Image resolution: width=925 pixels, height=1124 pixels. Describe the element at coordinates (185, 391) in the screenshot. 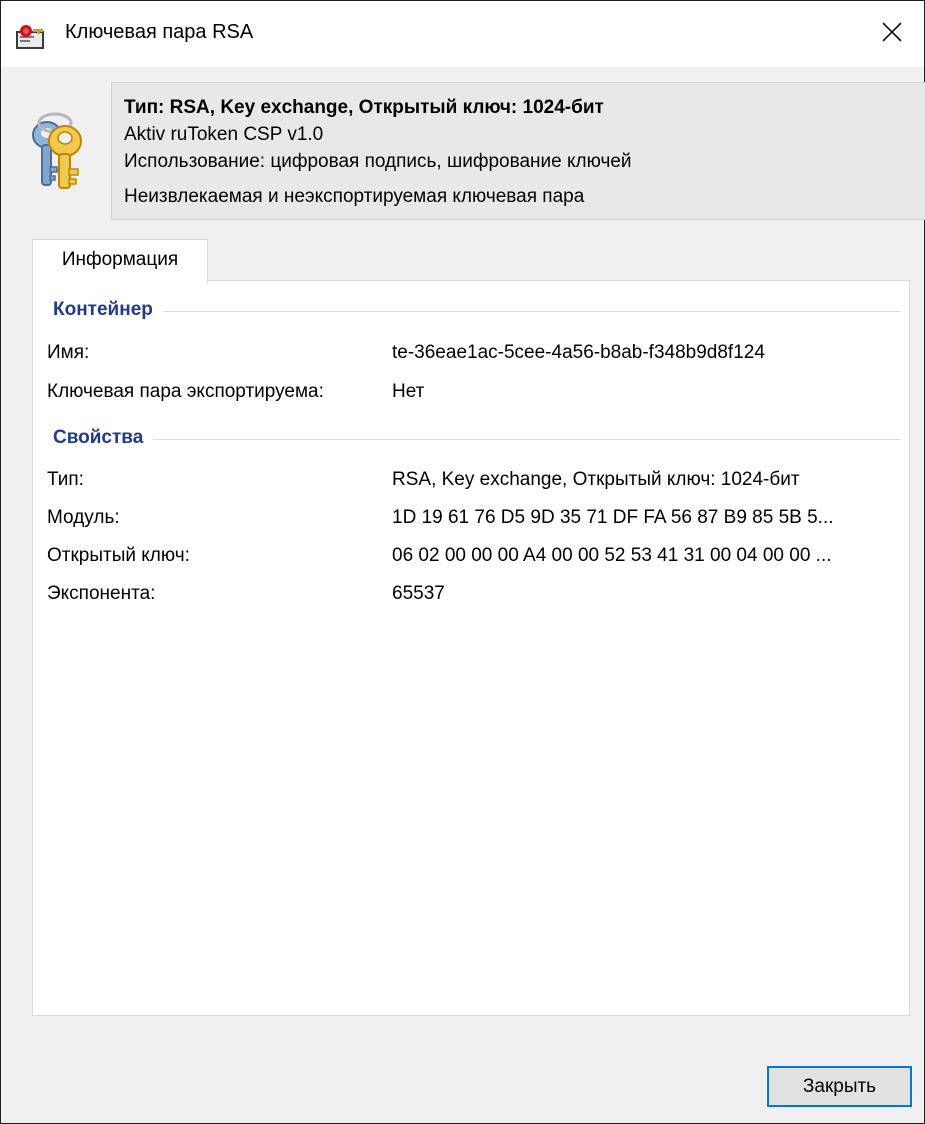

I see `exportable-label: Ключевая пара экспортируема:` at that location.